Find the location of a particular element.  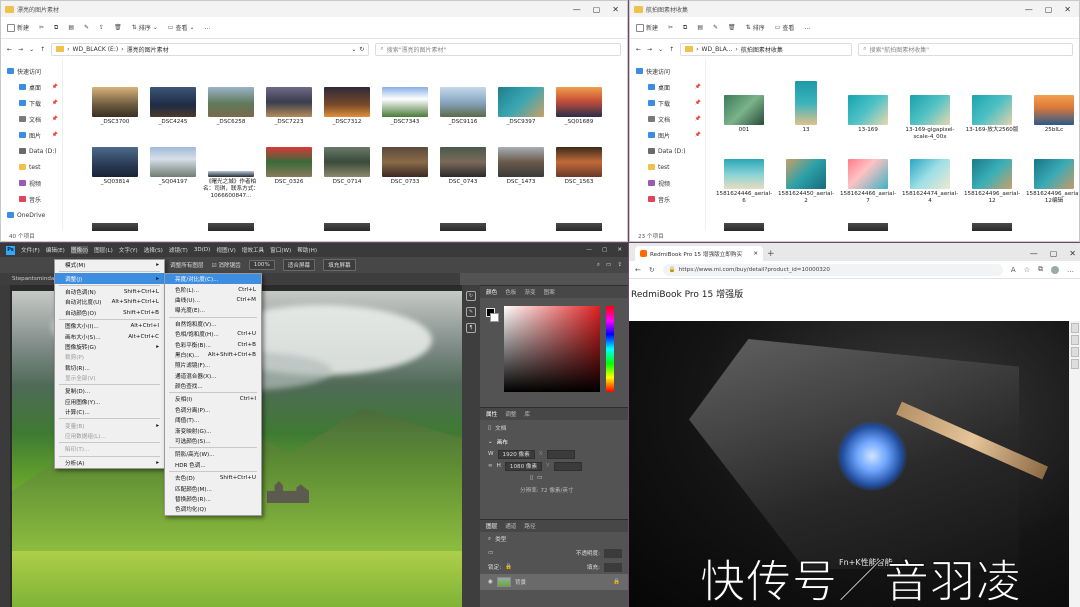

option-all-layers: 调整所有图层 is located at coordinates (187, 265).